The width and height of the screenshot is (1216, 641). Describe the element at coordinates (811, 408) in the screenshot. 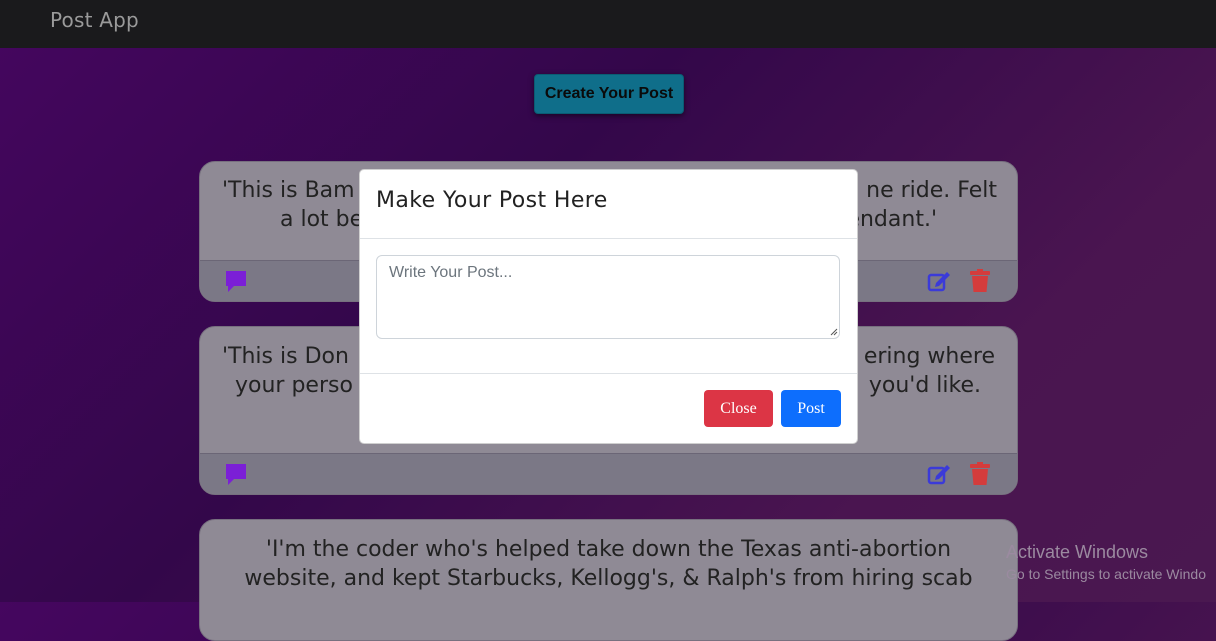

I see `post-button: Post` at that location.